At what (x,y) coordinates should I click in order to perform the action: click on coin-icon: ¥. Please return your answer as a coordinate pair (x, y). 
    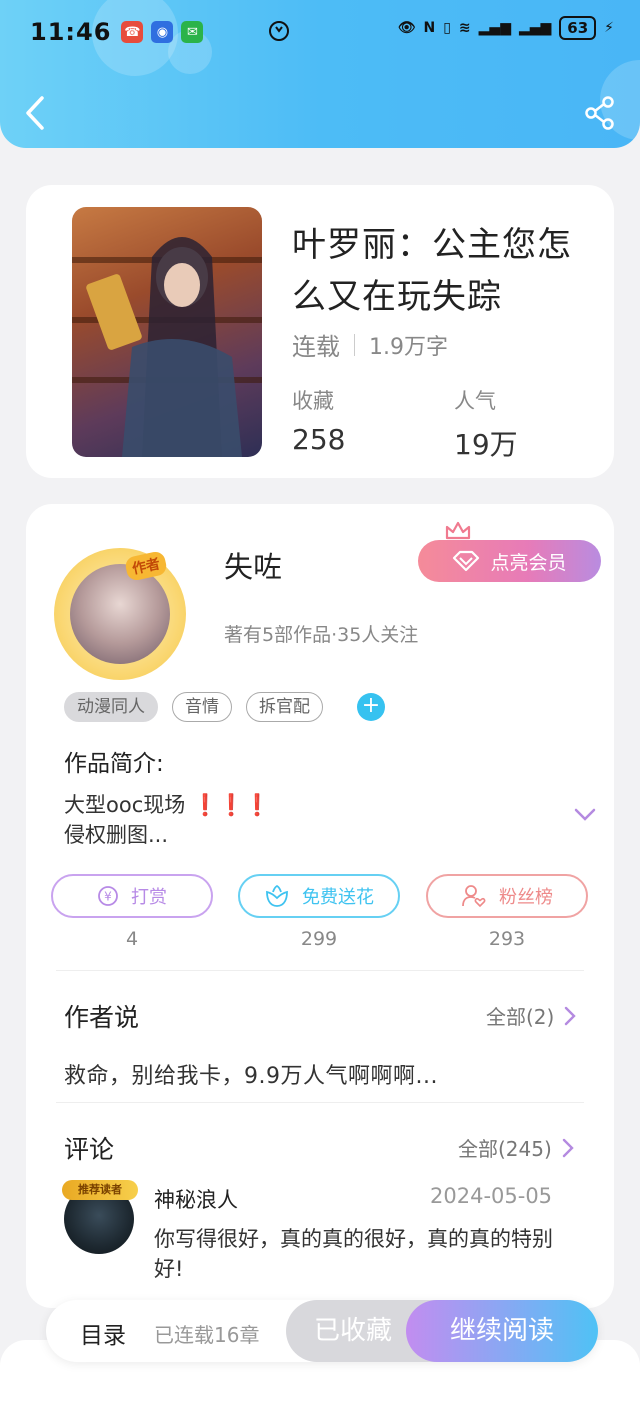
    Looking at the image, I should click on (108, 896).